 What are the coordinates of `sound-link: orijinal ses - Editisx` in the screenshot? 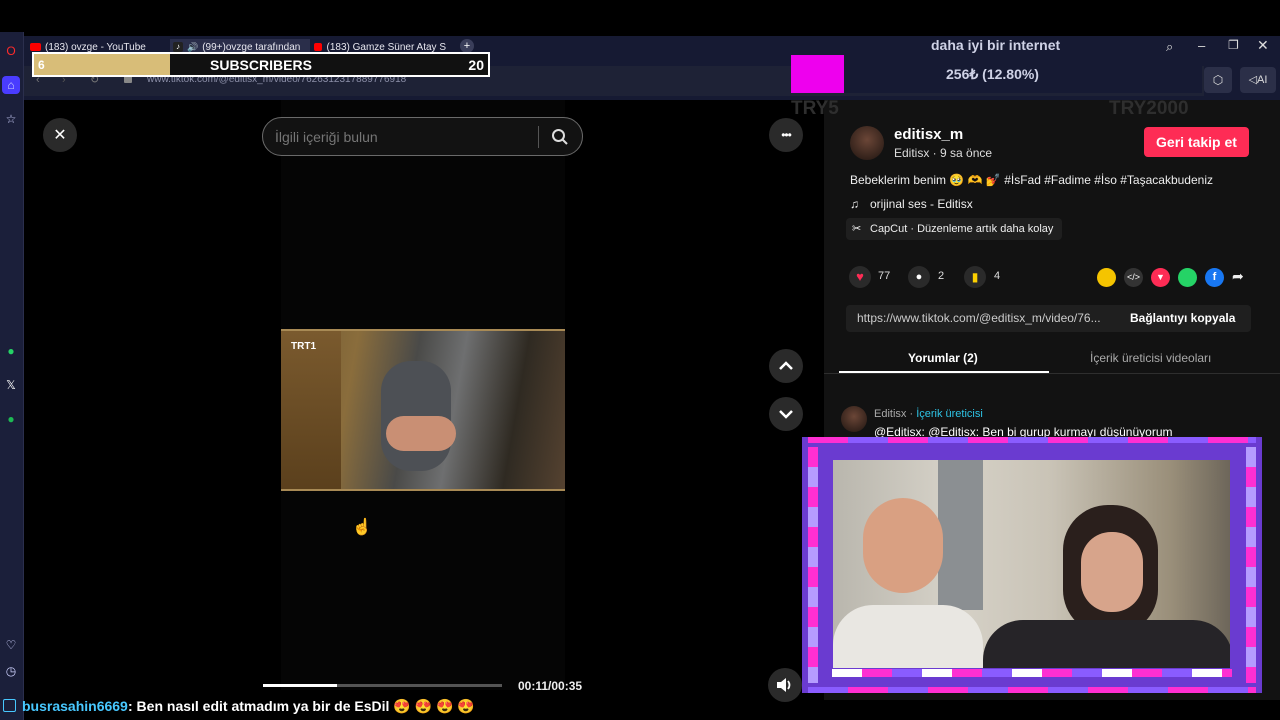 It's located at (921, 204).